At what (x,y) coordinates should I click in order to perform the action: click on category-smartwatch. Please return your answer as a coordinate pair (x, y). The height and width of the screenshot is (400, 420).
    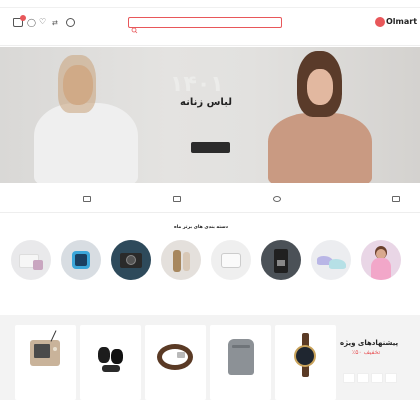
    Looking at the image, I should click on (81, 260).